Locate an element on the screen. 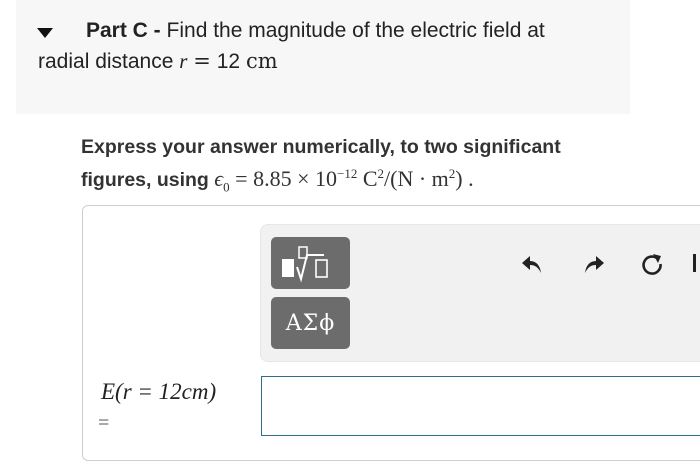 The height and width of the screenshot is (471, 700). templates-icon is located at coordinates (304, 264).